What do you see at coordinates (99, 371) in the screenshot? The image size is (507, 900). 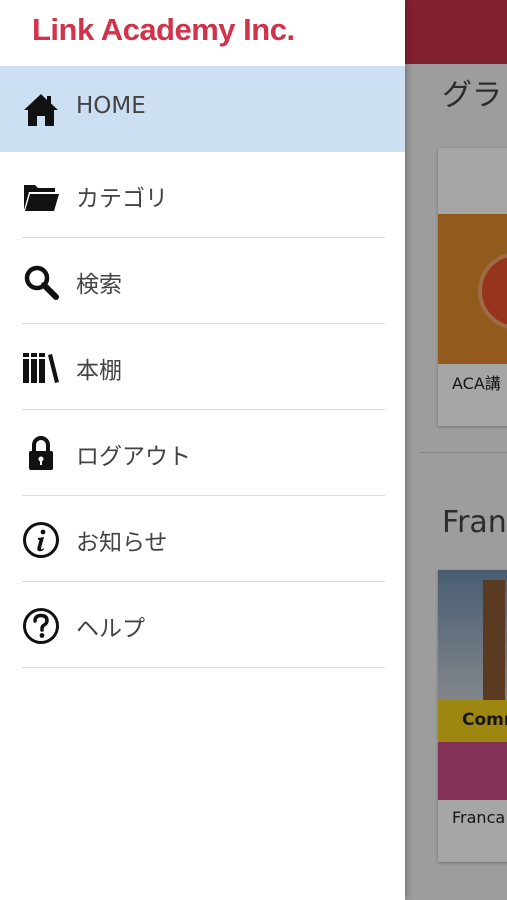 I see `drawer-item-label: 本棚` at bounding box center [99, 371].